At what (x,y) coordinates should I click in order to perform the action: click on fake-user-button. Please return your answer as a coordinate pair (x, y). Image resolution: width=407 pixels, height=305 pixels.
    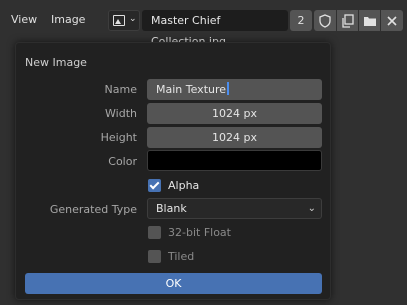
    Looking at the image, I should click on (325, 20).